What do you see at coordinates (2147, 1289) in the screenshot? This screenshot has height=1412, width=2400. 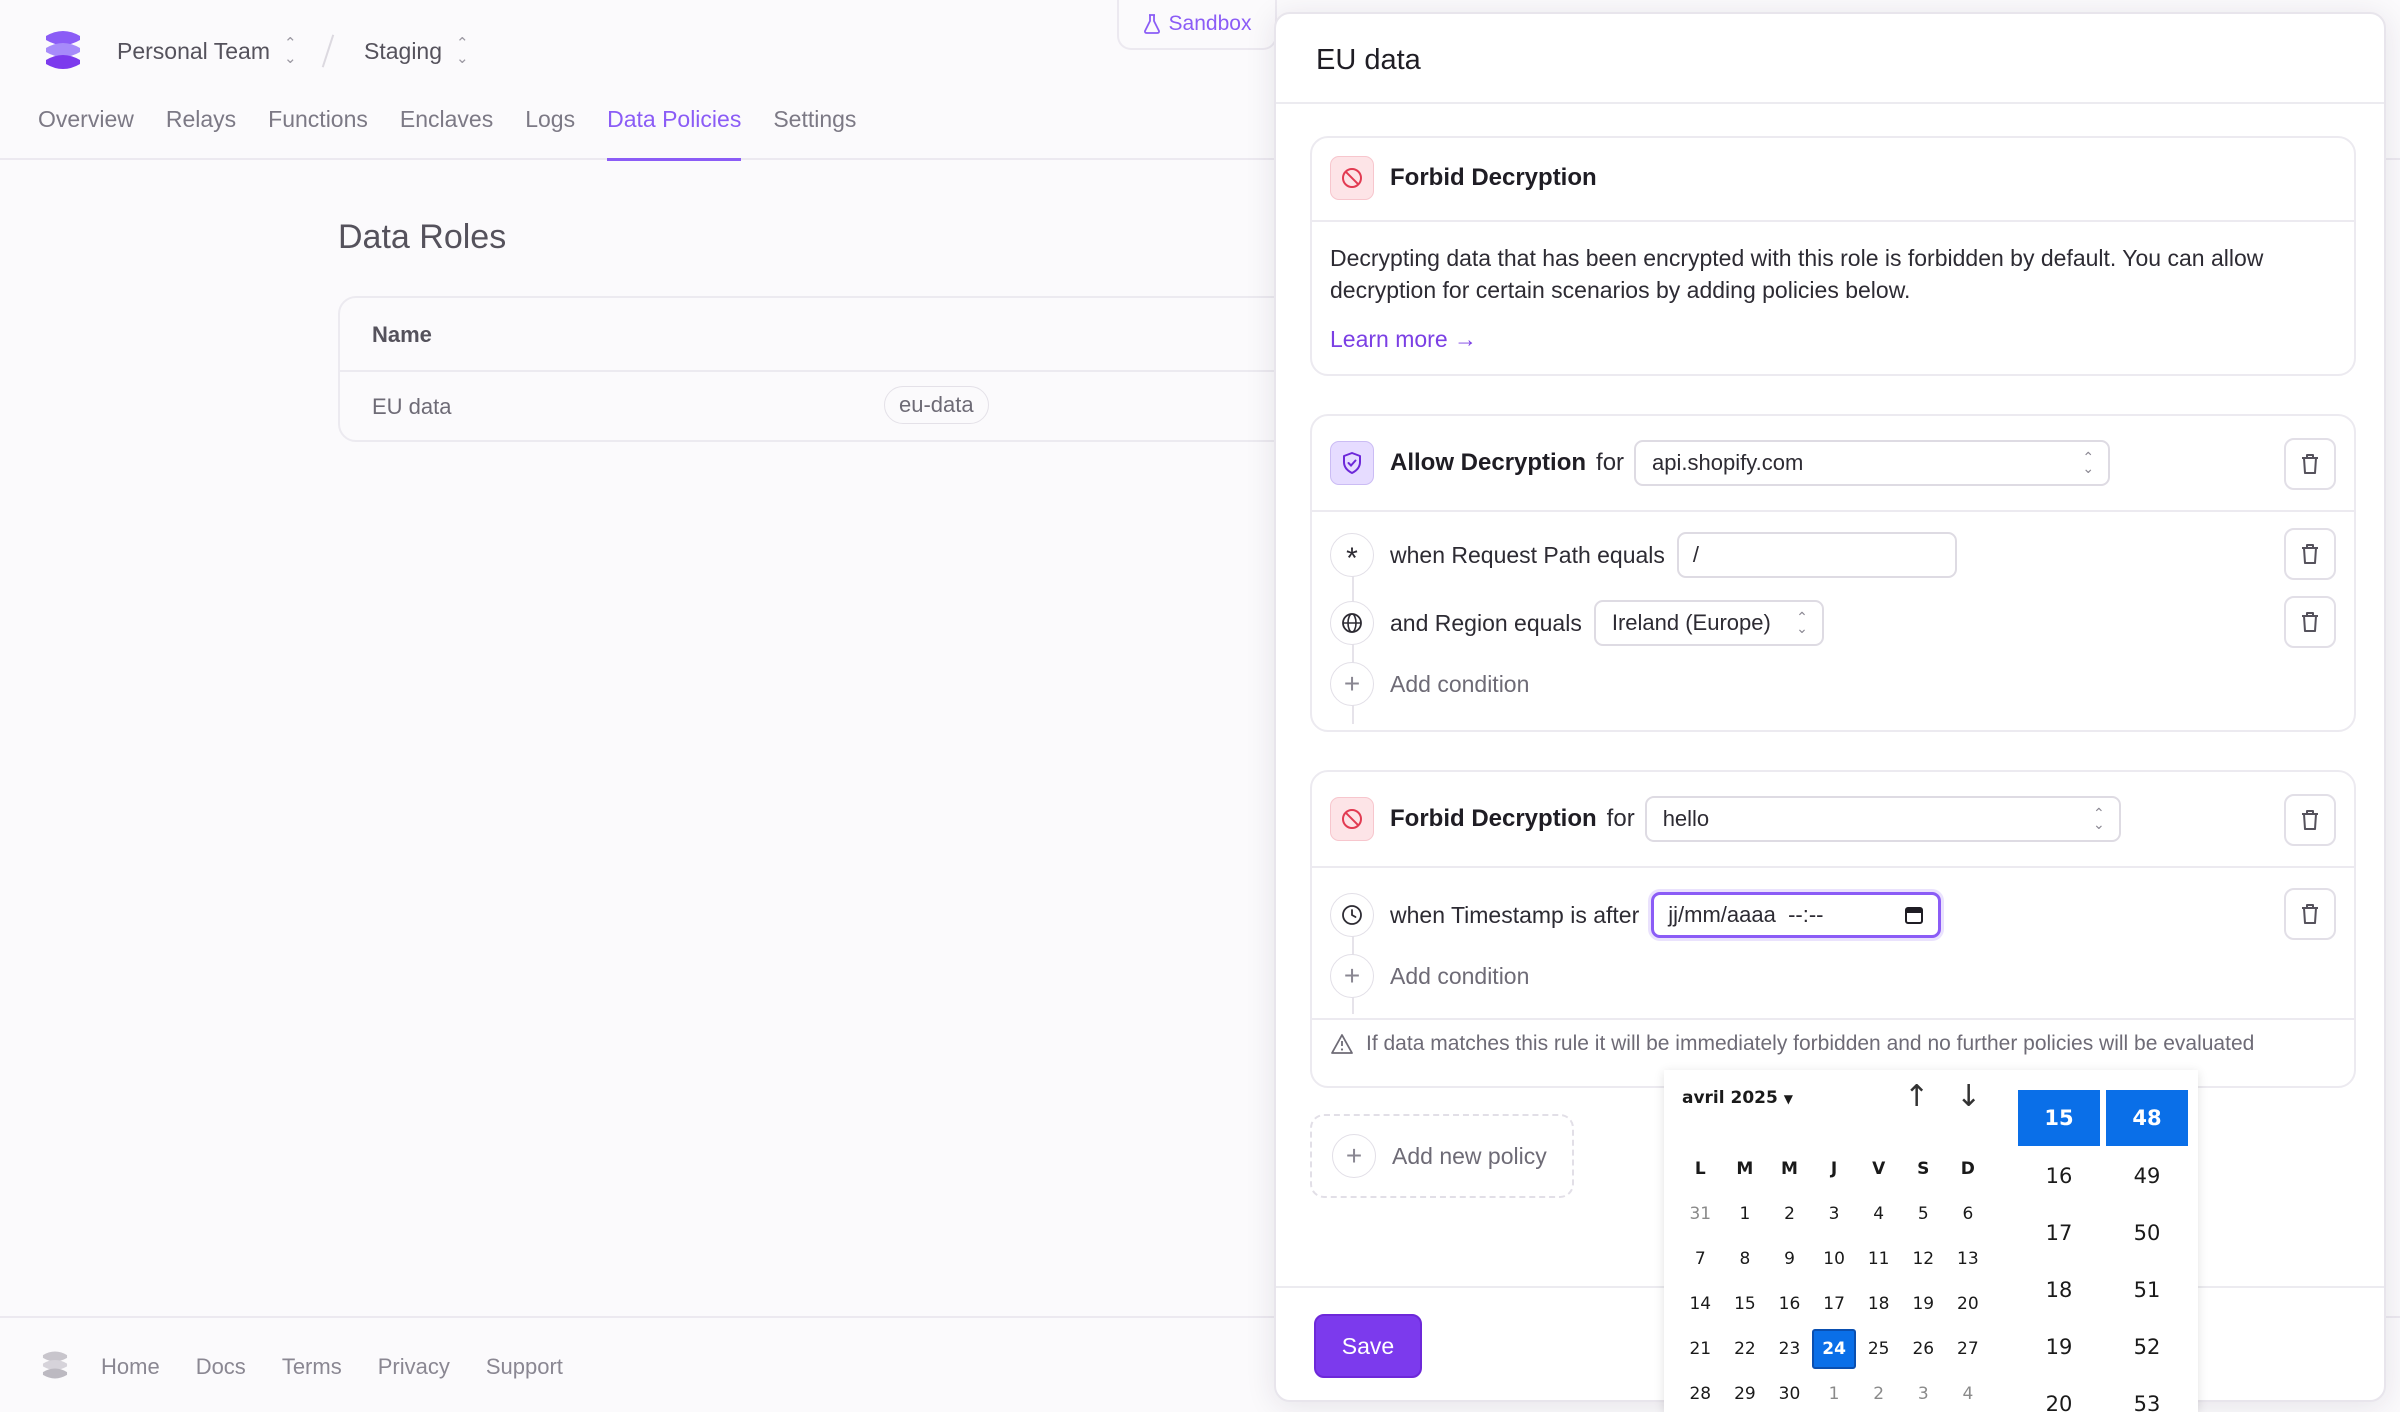 I see `minute-option: 51` at bounding box center [2147, 1289].